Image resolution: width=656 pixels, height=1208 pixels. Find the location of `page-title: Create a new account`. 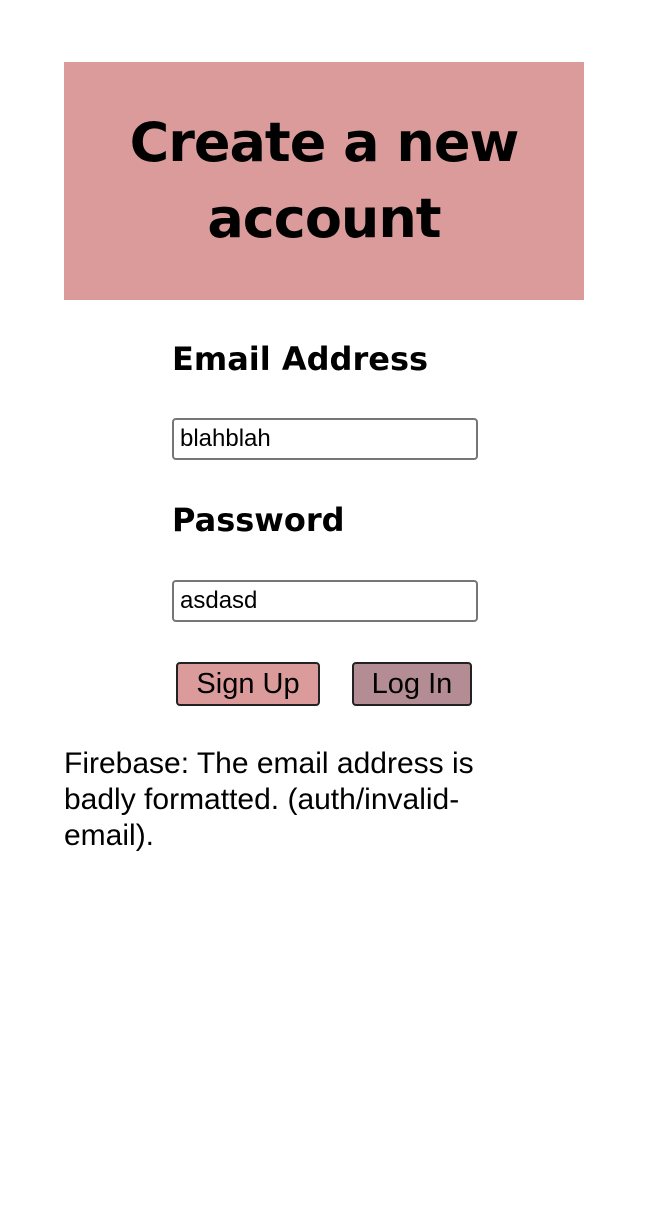

page-title: Create a new account is located at coordinates (324, 180).